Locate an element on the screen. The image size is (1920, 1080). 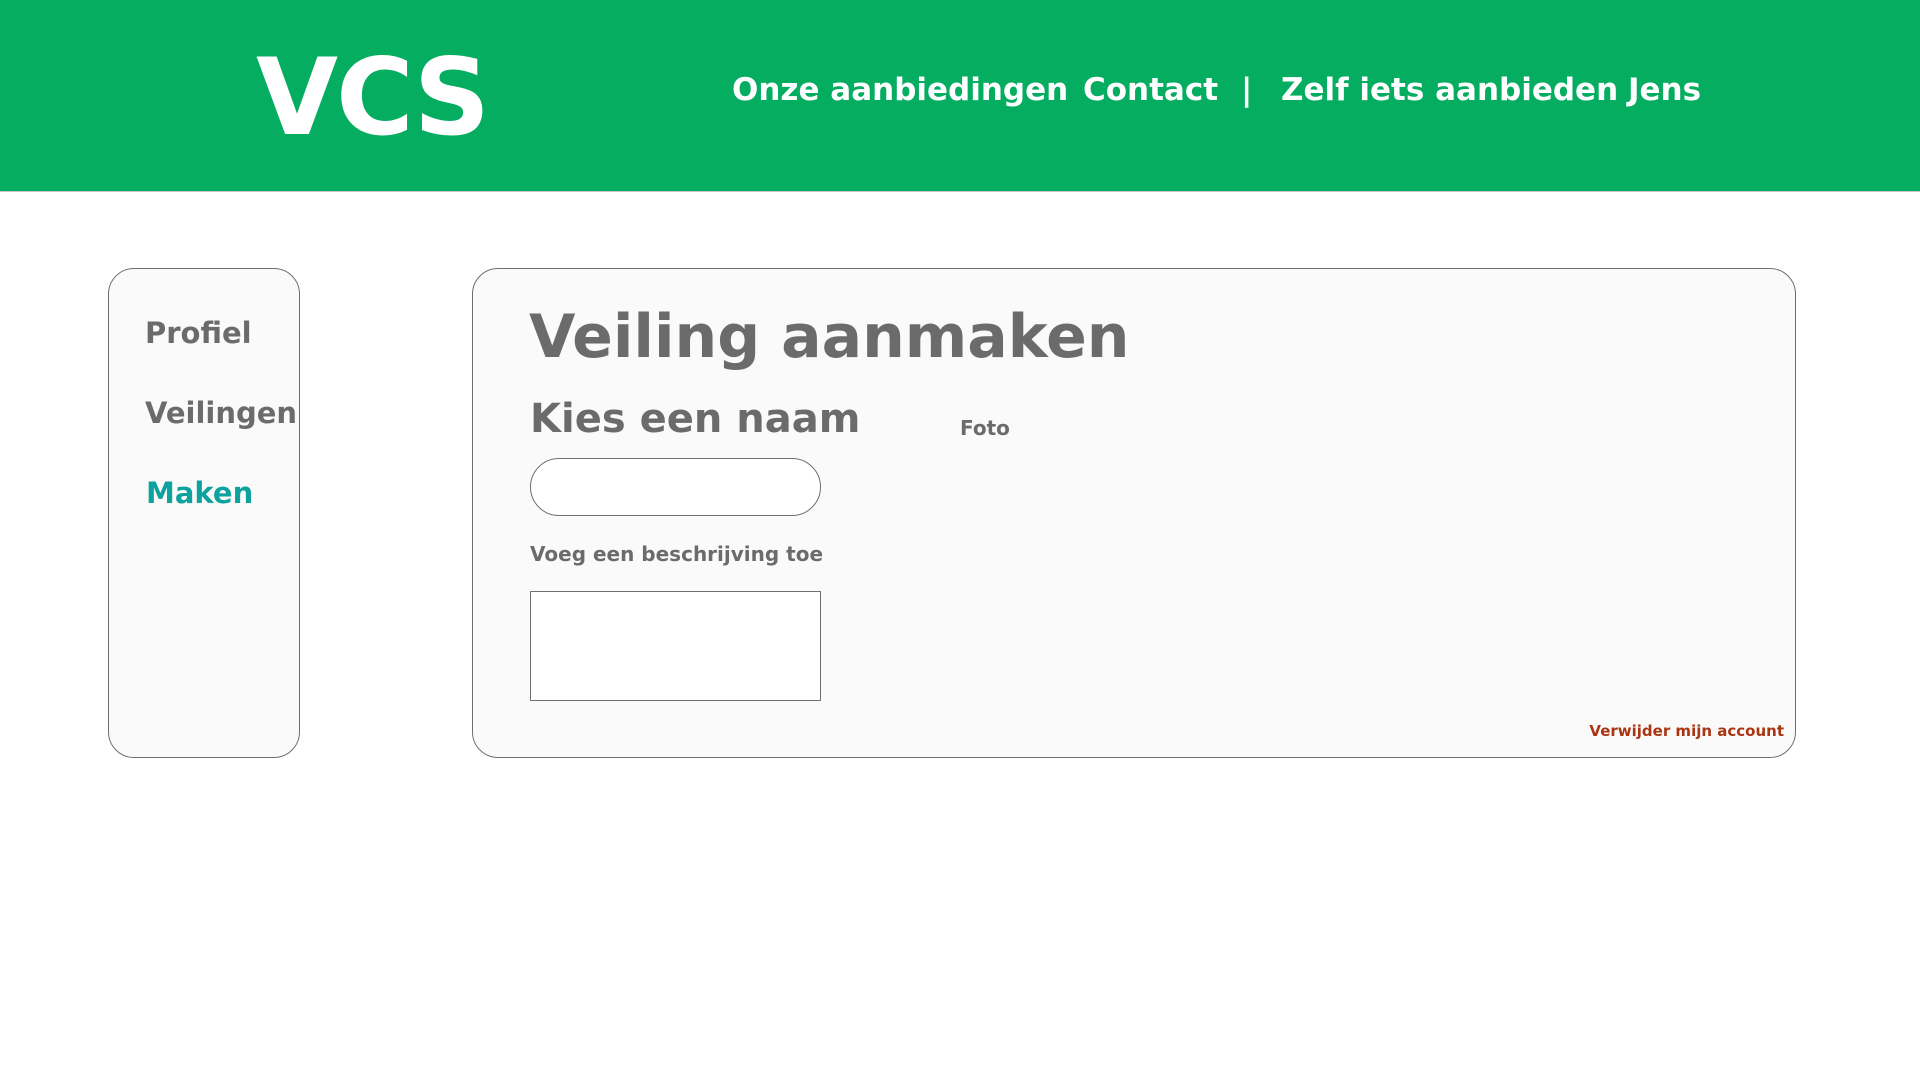
sidebar-item-veilingen: Veilingen is located at coordinates (221, 413).